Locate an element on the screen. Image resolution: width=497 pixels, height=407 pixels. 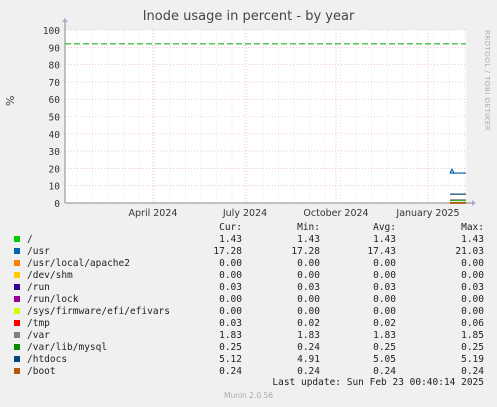
y-tick-label: 100 is located at coordinates (51, 31).